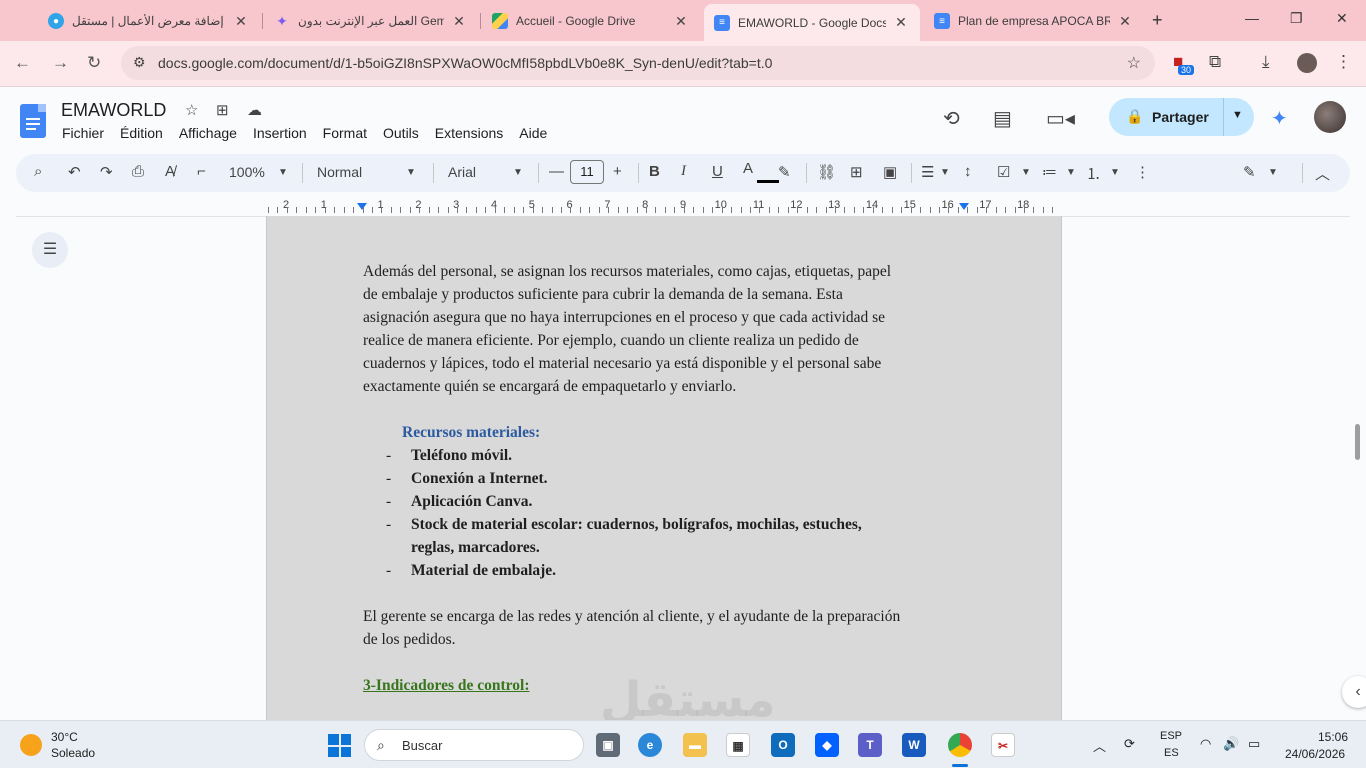 The height and width of the screenshot is (768, 1366). What do you see at coordinates (280, 133) in the screenshot?
I see `menu-insertion: Insertion` at bounding box center [280, 133].